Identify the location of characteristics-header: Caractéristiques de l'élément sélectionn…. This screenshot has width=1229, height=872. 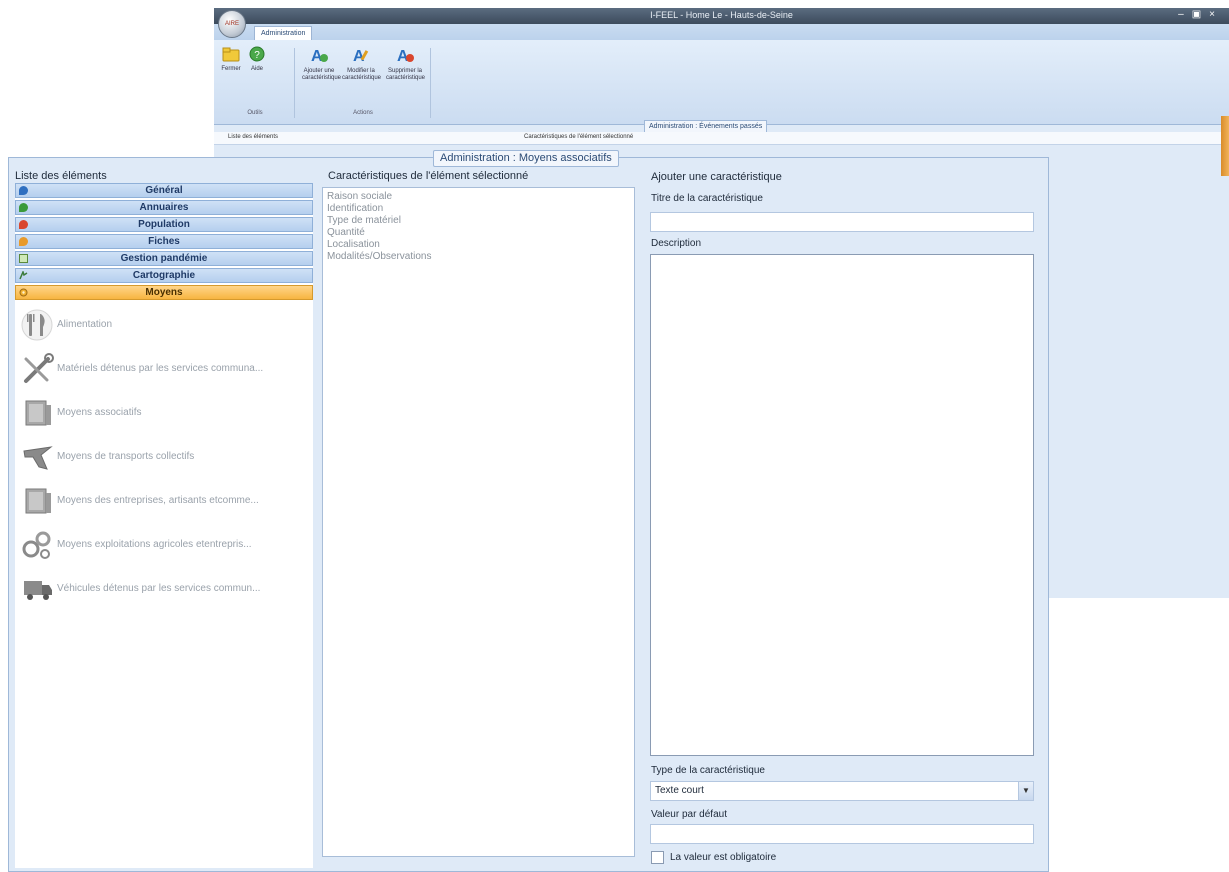
(428, 176).